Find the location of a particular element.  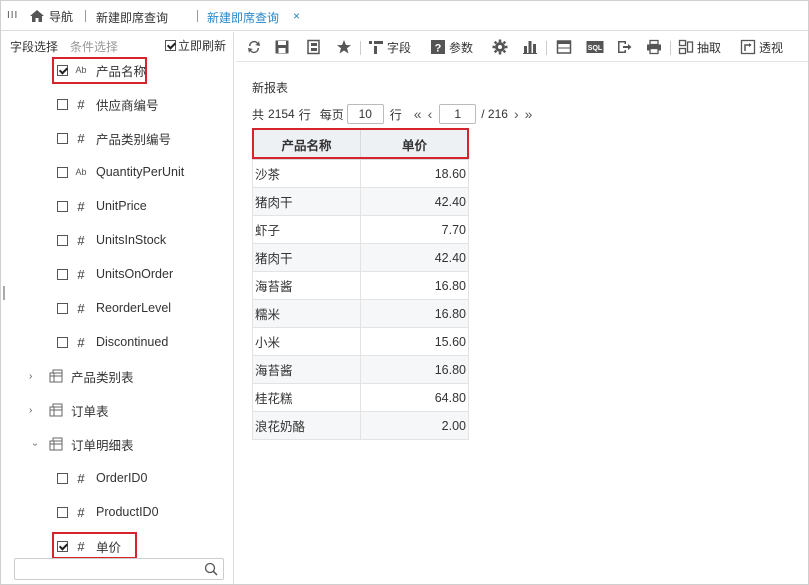

refresh-button is located at coordinates (254, 47).